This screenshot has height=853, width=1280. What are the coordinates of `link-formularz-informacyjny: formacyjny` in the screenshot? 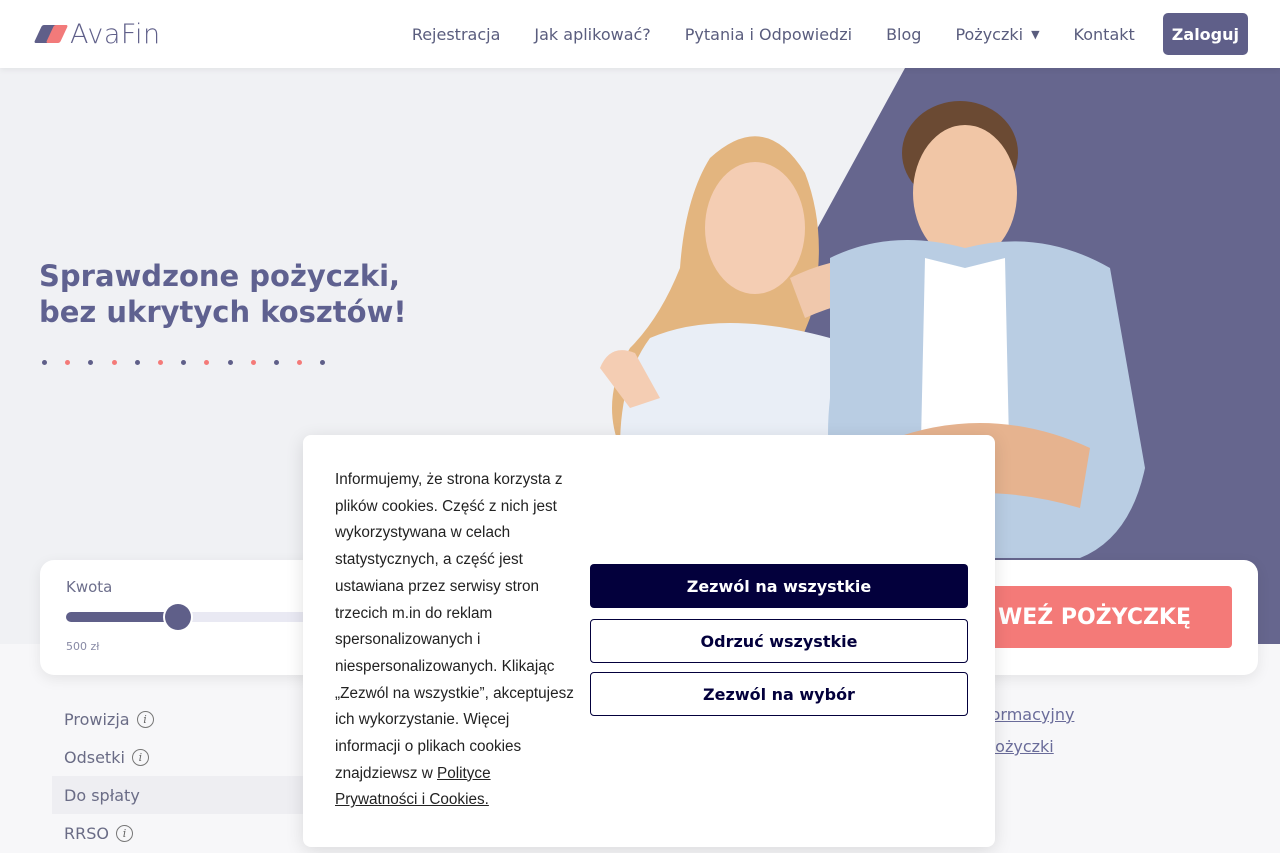 It's located at (1029, 721).